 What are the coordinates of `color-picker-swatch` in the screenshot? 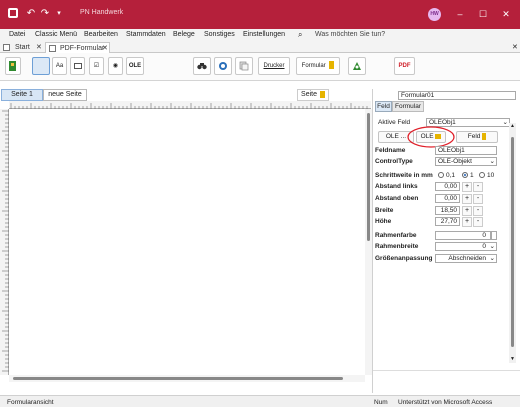 It's located at (494, 235).